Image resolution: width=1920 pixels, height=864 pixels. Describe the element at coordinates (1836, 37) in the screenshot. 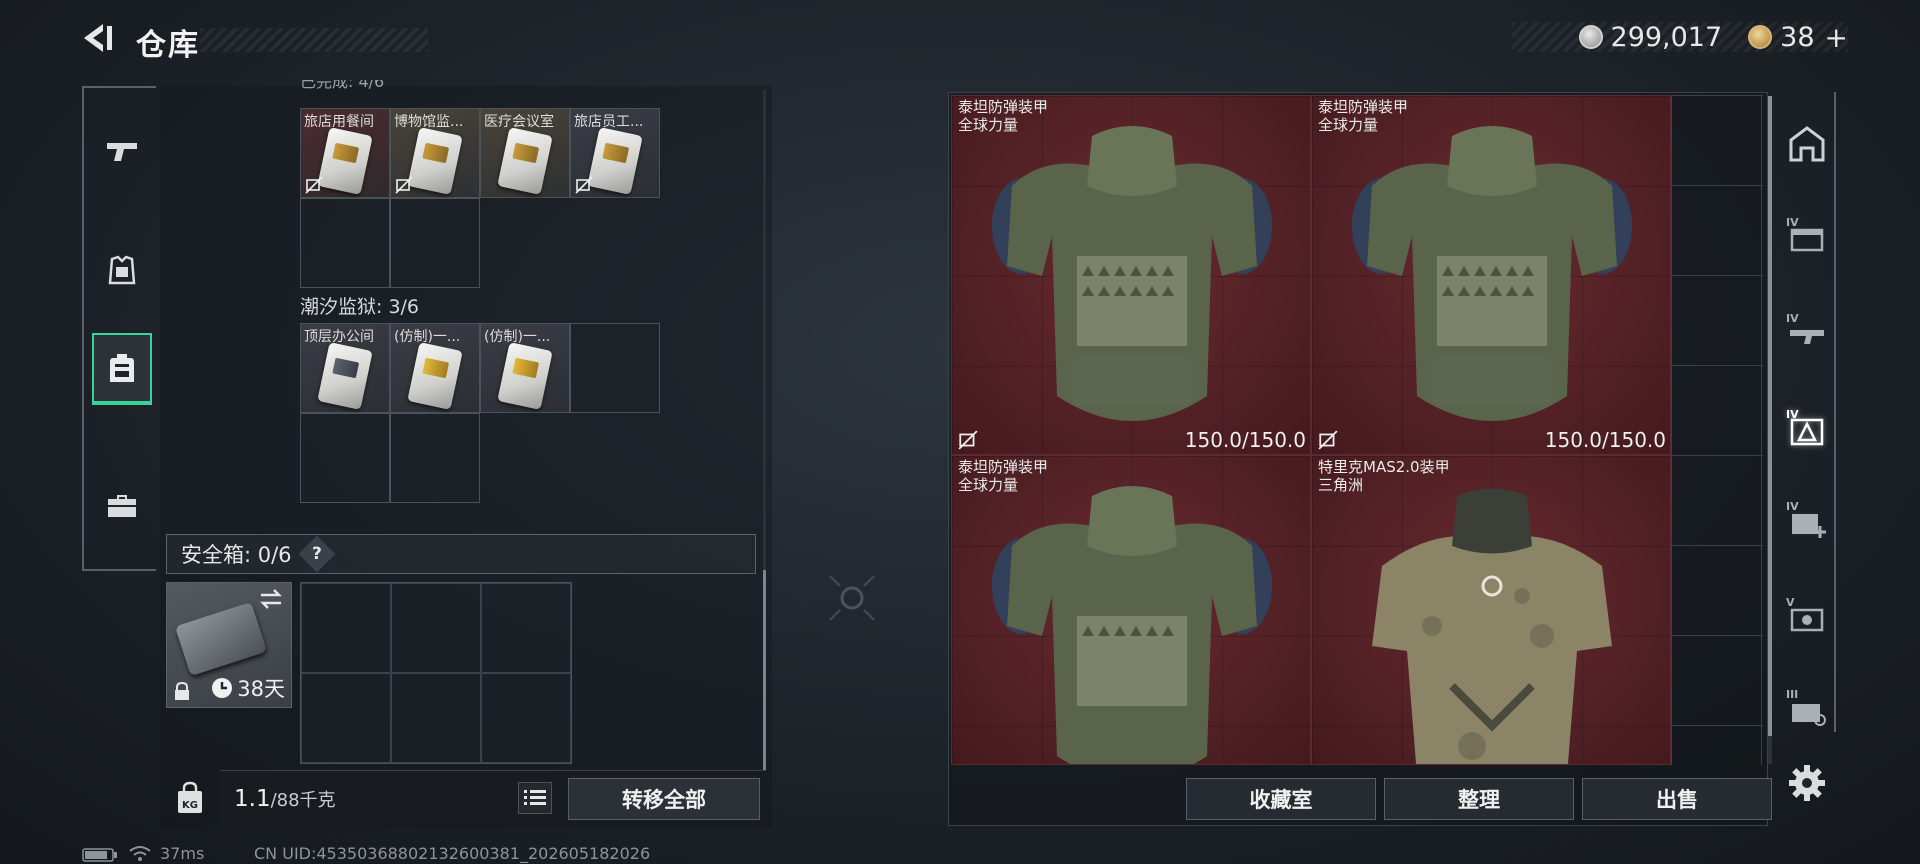

I see `add-currency-button: +` at that location.